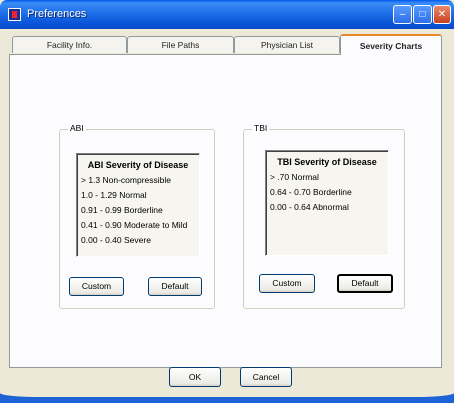 The width and height of the screenshot is (454, 403). Describe the element at coordinates (138, 165) in the screenshot. I see `abi-chart-title: ABI Severity of Disease` at that location.